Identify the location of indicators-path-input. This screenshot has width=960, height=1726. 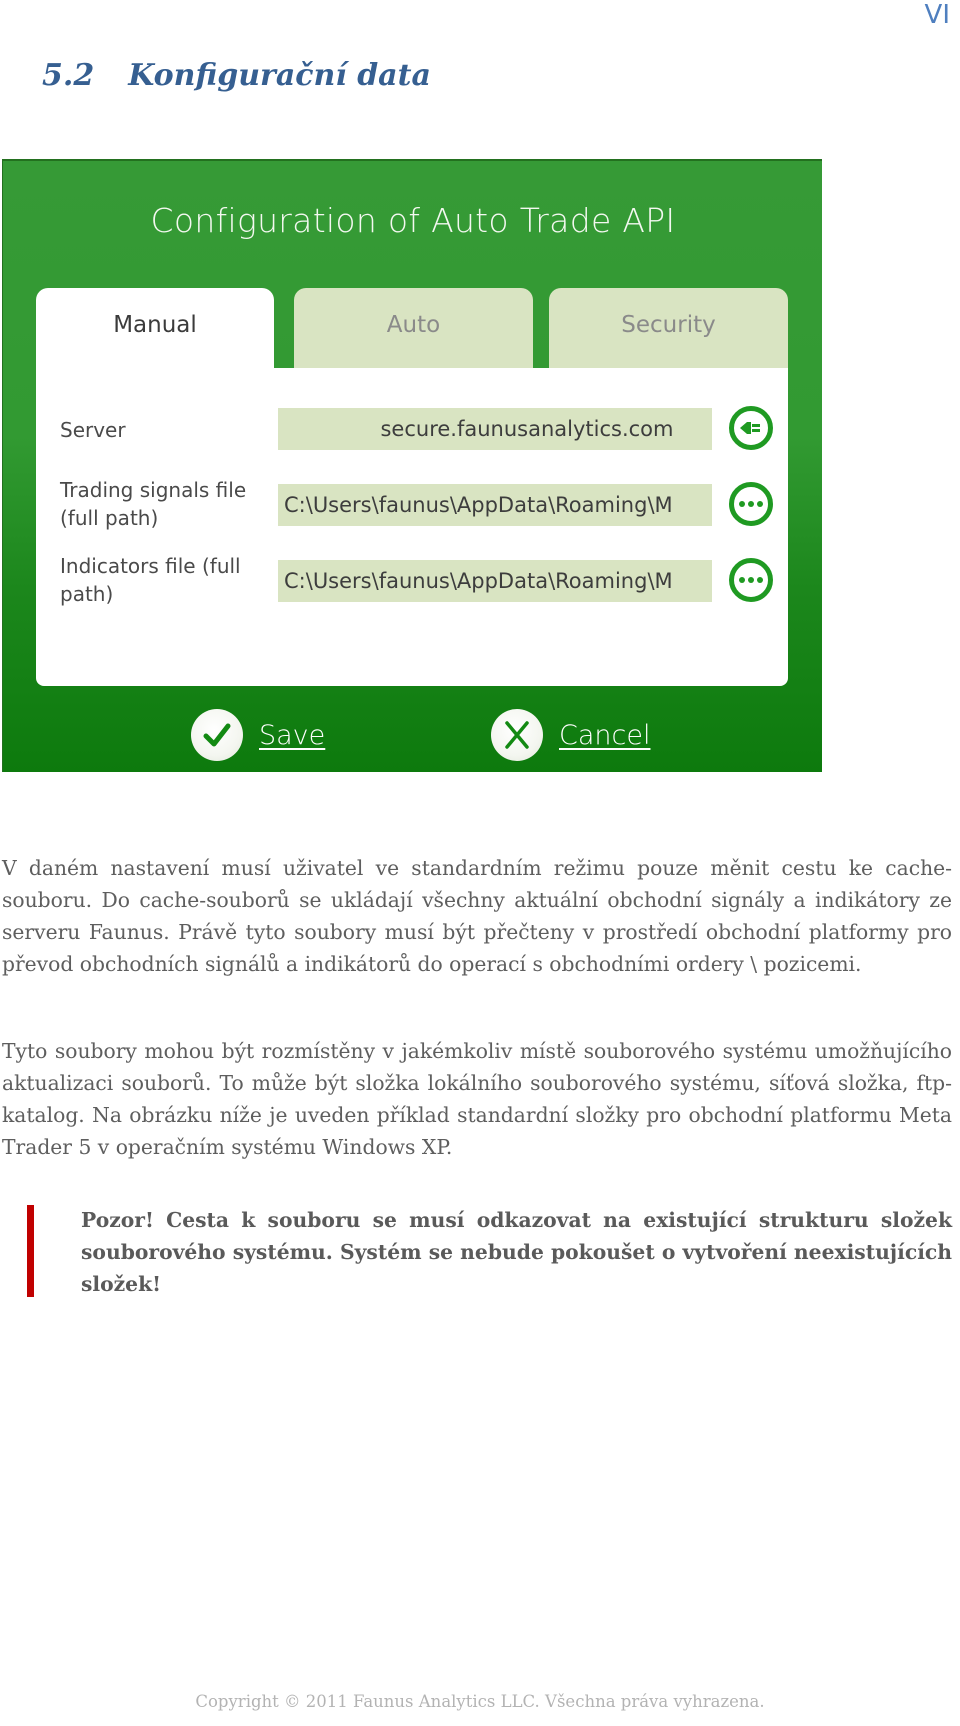
(495, 581).